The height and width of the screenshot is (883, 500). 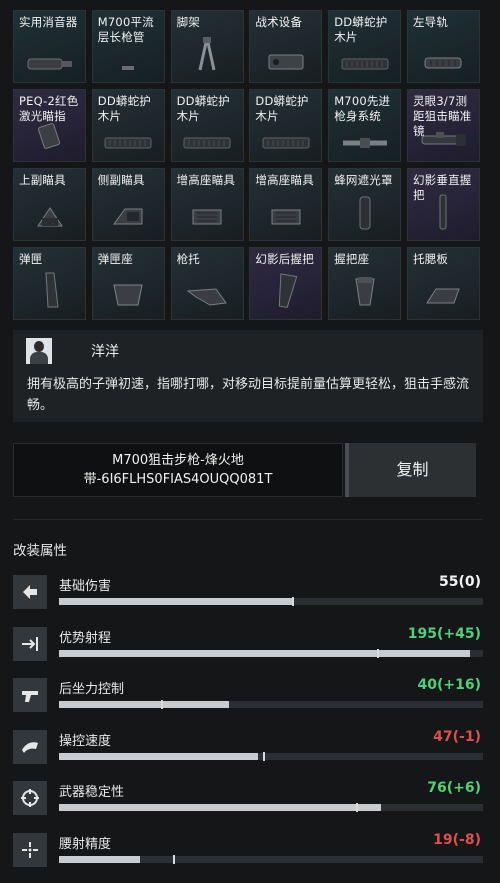 I want to click on attribute-row: 优势射程 195(+45), so click(x=248, y=645).